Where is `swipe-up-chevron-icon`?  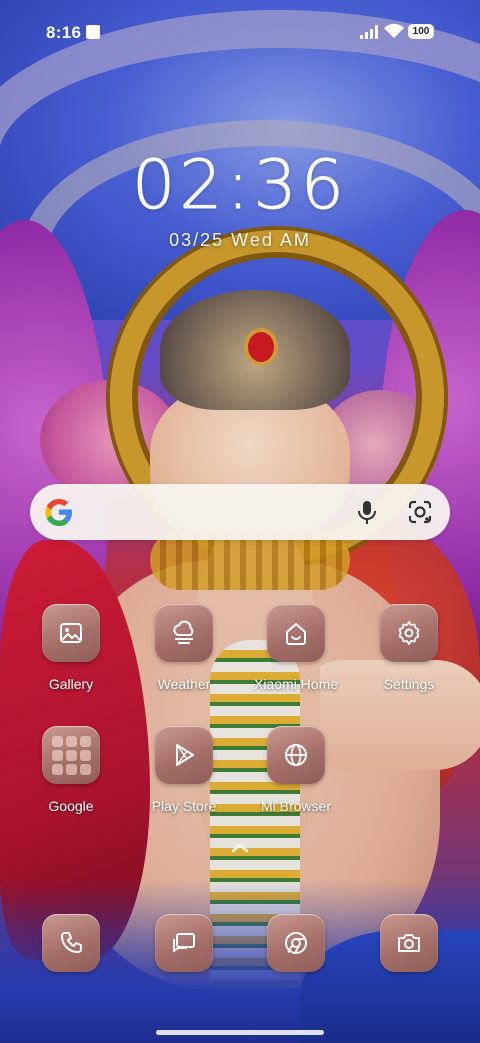 swipe-up-chevron-icon is located at coordinates (240, 848).